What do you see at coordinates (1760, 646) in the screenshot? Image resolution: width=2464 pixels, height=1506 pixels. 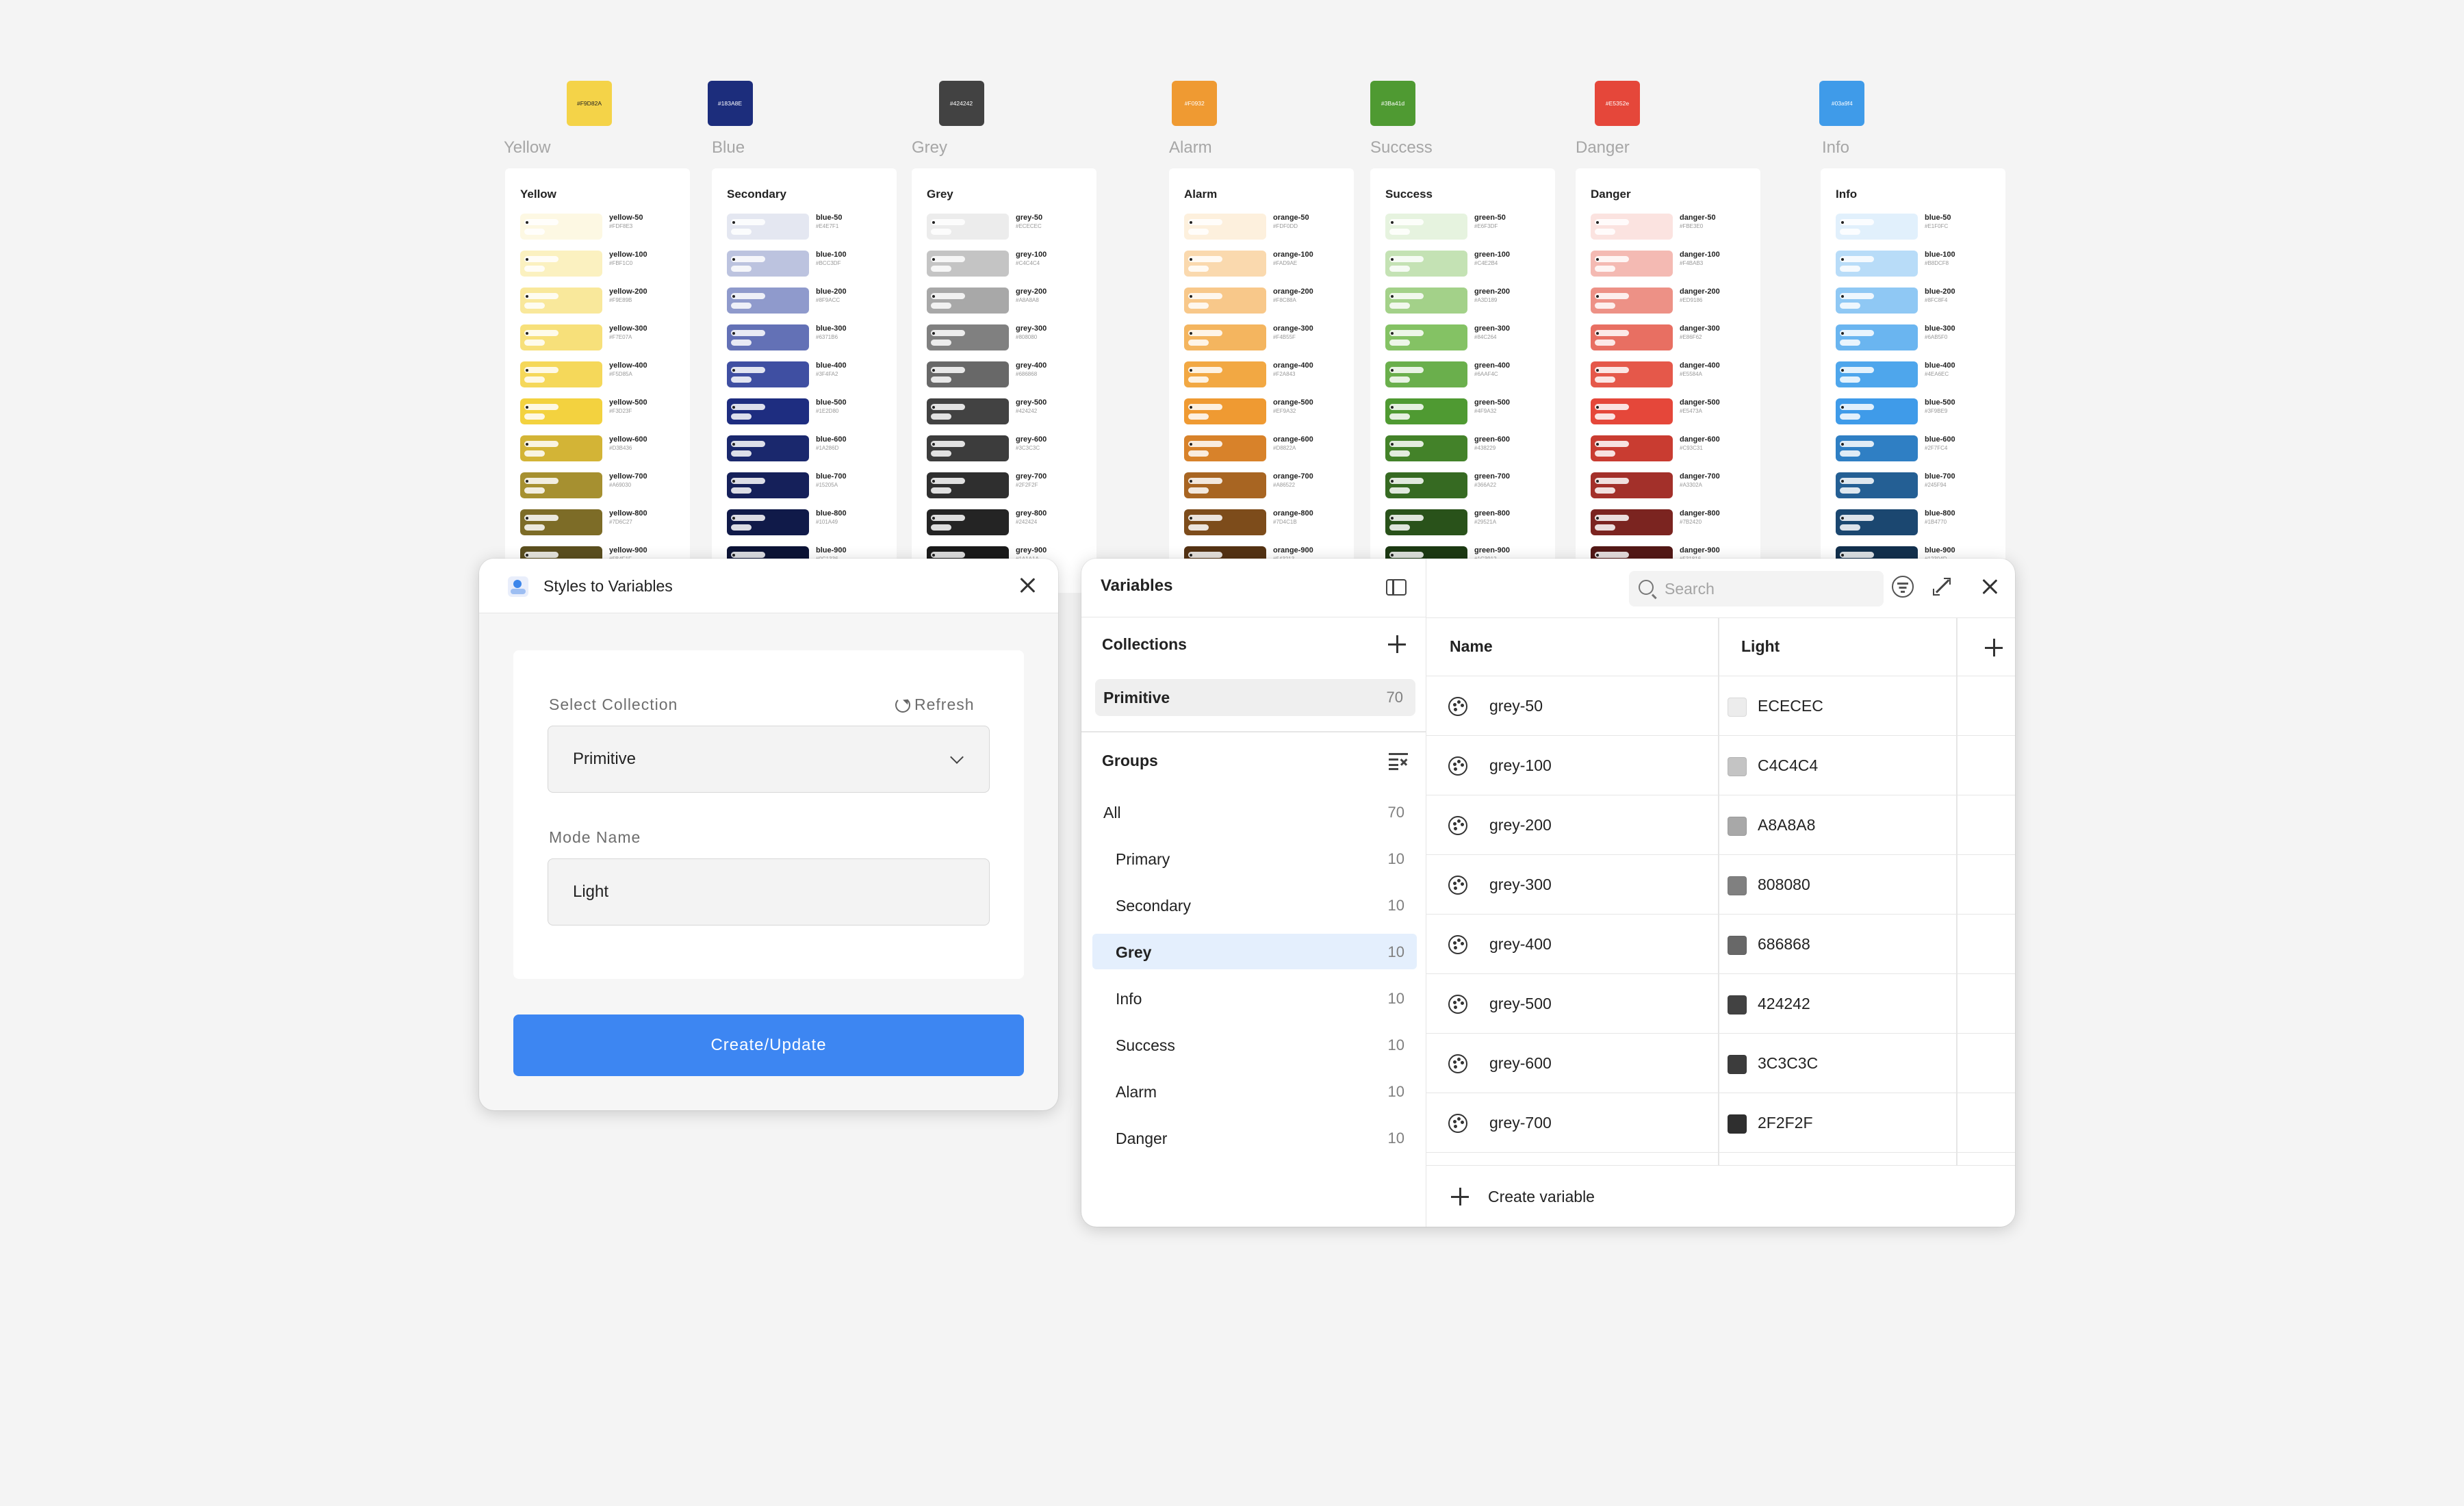 I see `column-mode-header: Light` at bounding box center [1760, 646].